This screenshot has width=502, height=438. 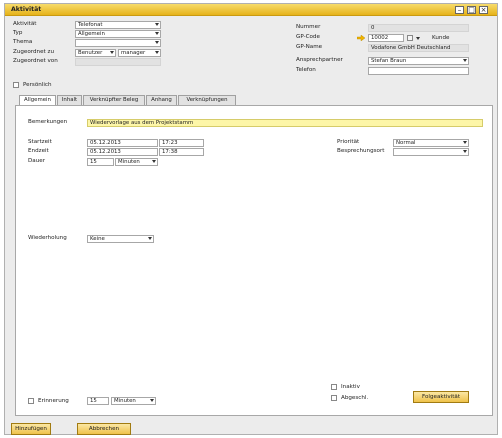 I want to click on endzeit-date-value: 05.12.2013, so click(x=105, y=152).